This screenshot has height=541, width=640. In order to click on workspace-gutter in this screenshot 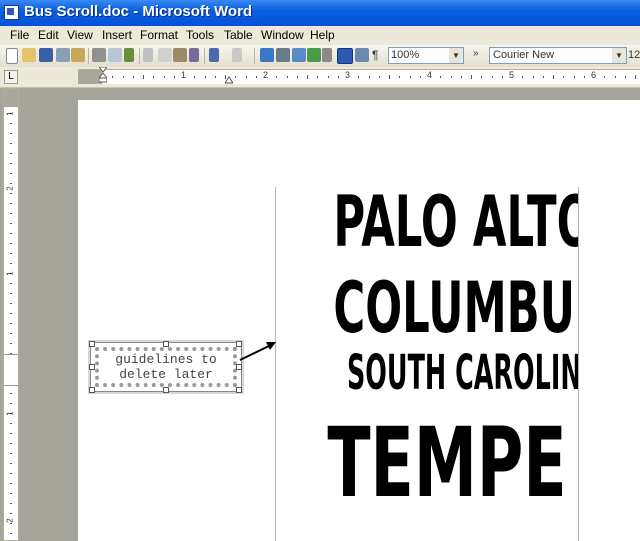, I will do `click(49, 314)`.